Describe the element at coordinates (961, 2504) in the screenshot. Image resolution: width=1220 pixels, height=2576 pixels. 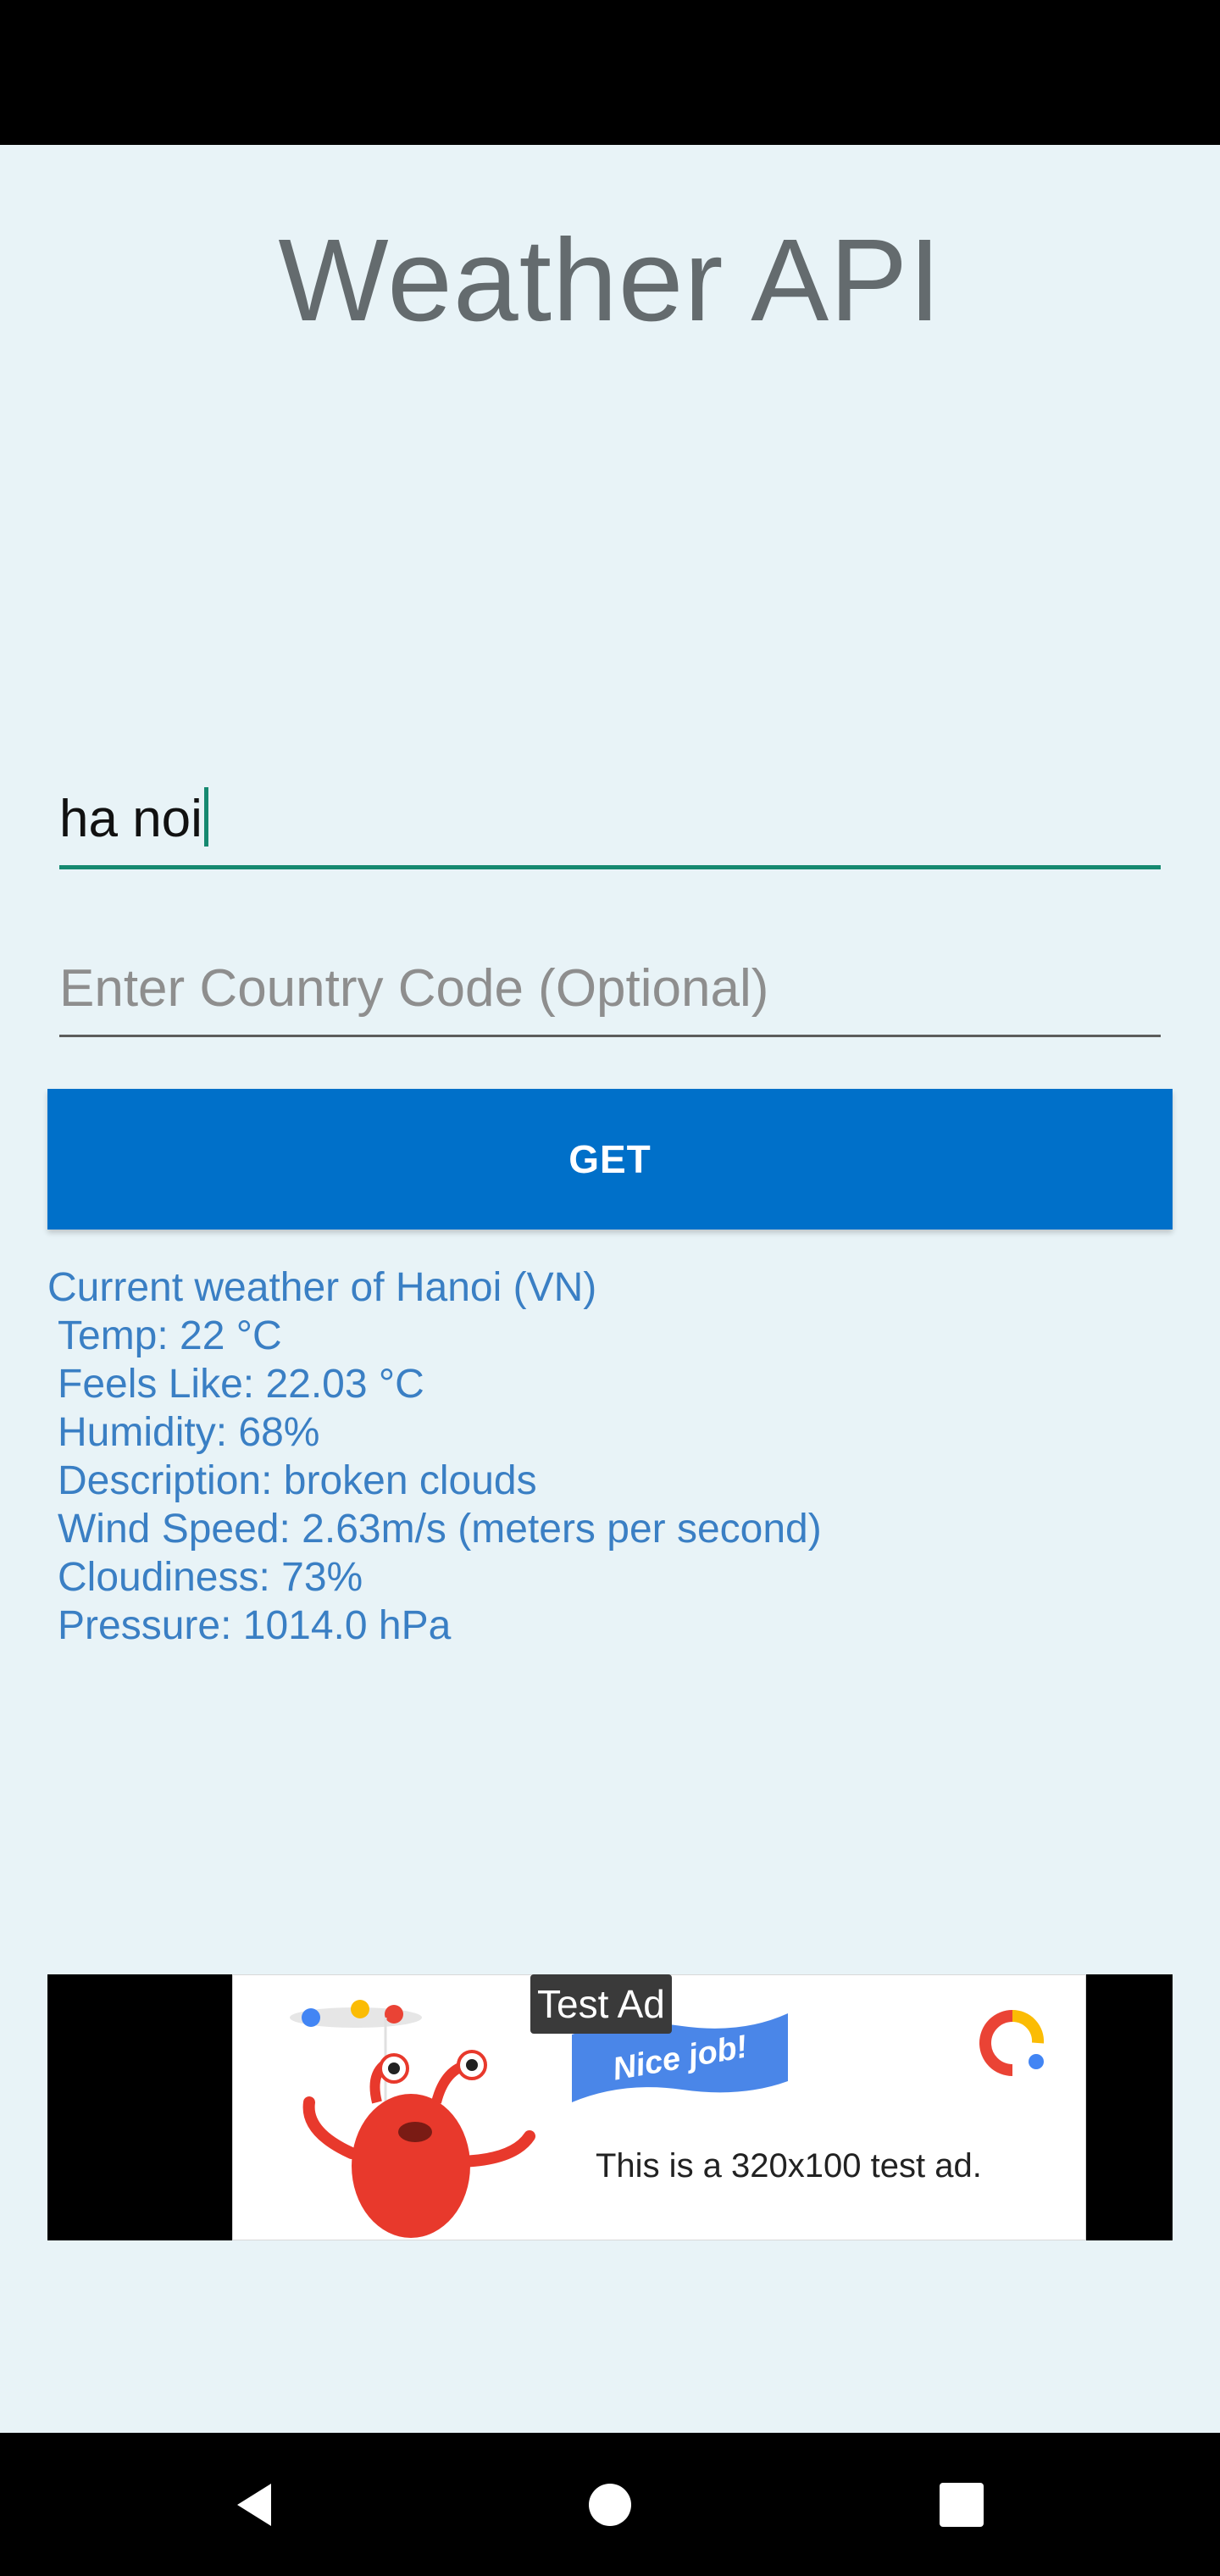
I see `recents-icon` at that location.